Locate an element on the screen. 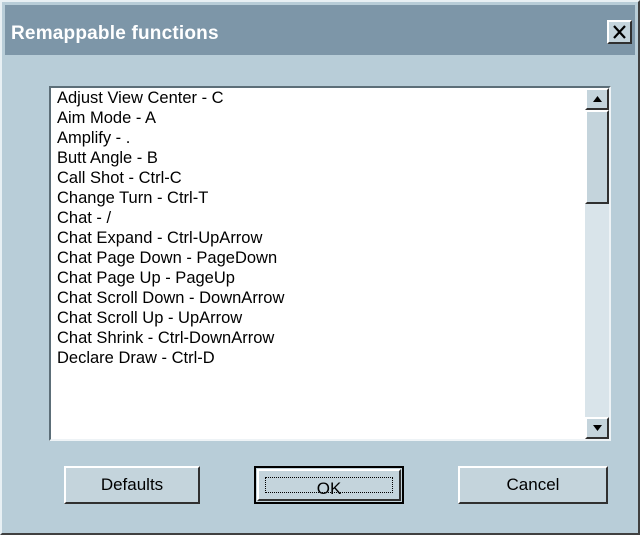 This screenshot has height=535, width=640. list-item: Butt Angle - B is located at coordinates (318, 158).